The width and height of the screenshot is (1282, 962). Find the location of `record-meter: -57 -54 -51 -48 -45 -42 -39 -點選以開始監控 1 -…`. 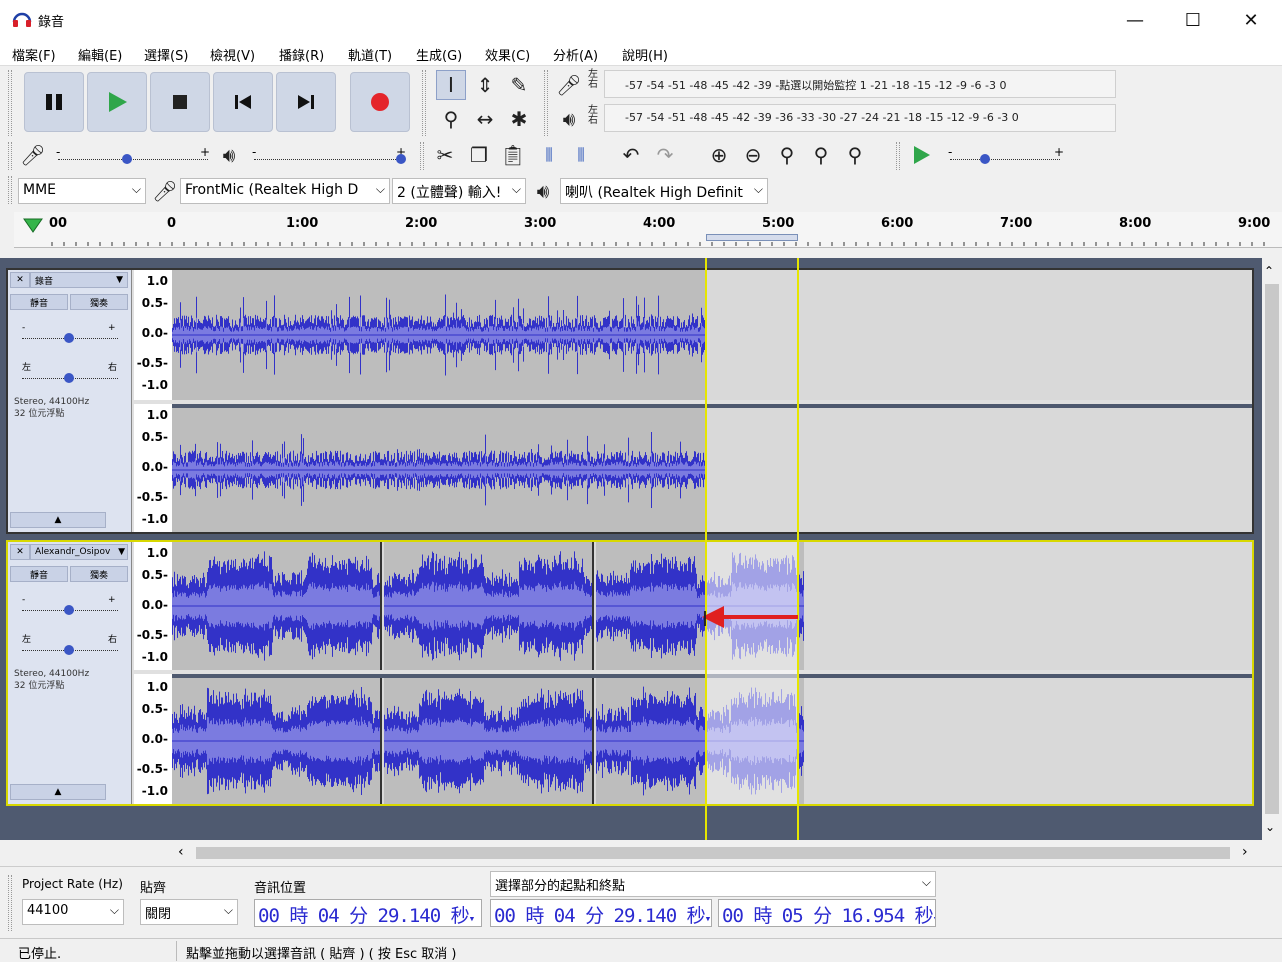

record-meter: -57 -54 -51 -48 -45 -42 -39 -點選以開始監控 1 -… is located at coordinates (860, 84).